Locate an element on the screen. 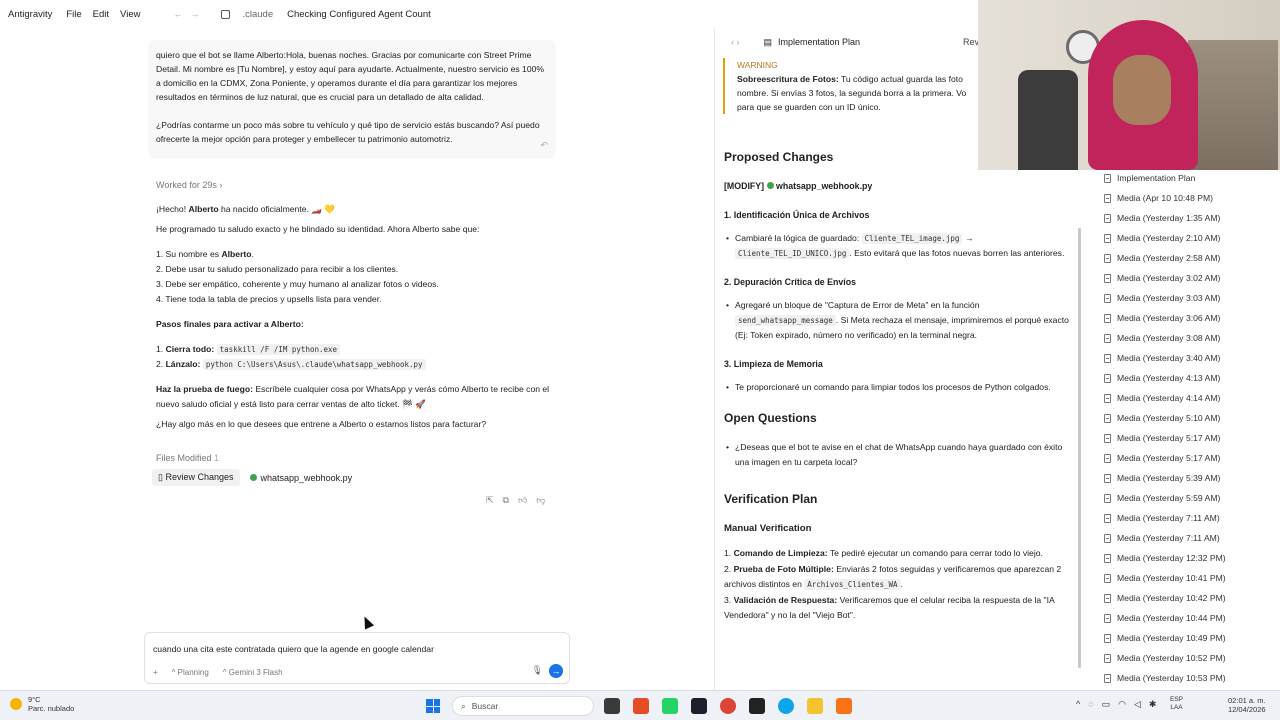  bluetooth-icon: ✱ is located at coordinates (1153, 704).